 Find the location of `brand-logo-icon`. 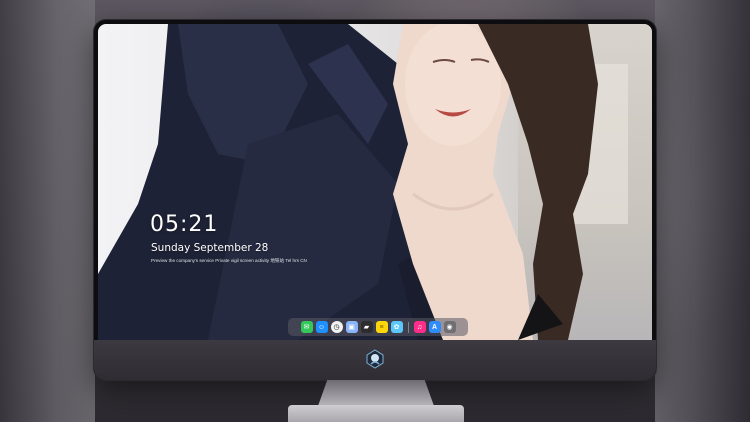

brand-logo-icon is located at coordinates (375, 359).